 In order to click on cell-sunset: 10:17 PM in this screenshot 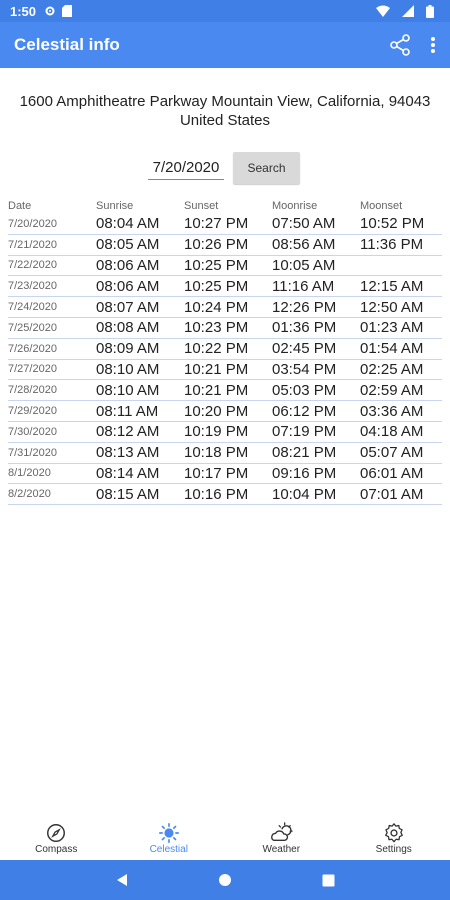, I will do `click(216, 473)`.